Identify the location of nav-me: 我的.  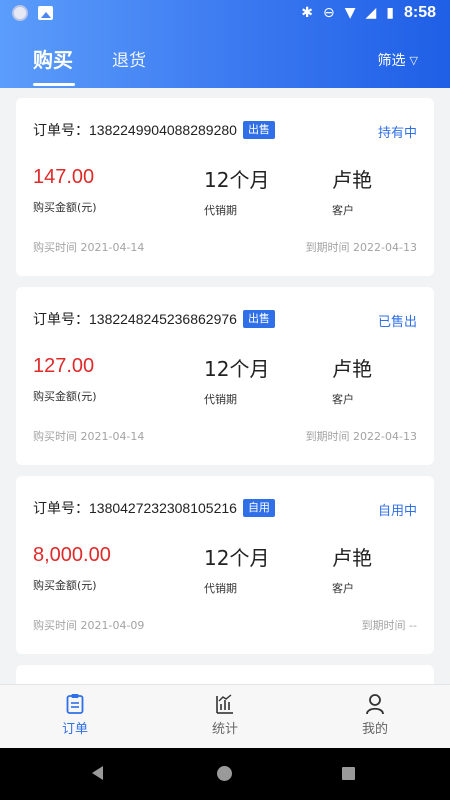
(375, 715).